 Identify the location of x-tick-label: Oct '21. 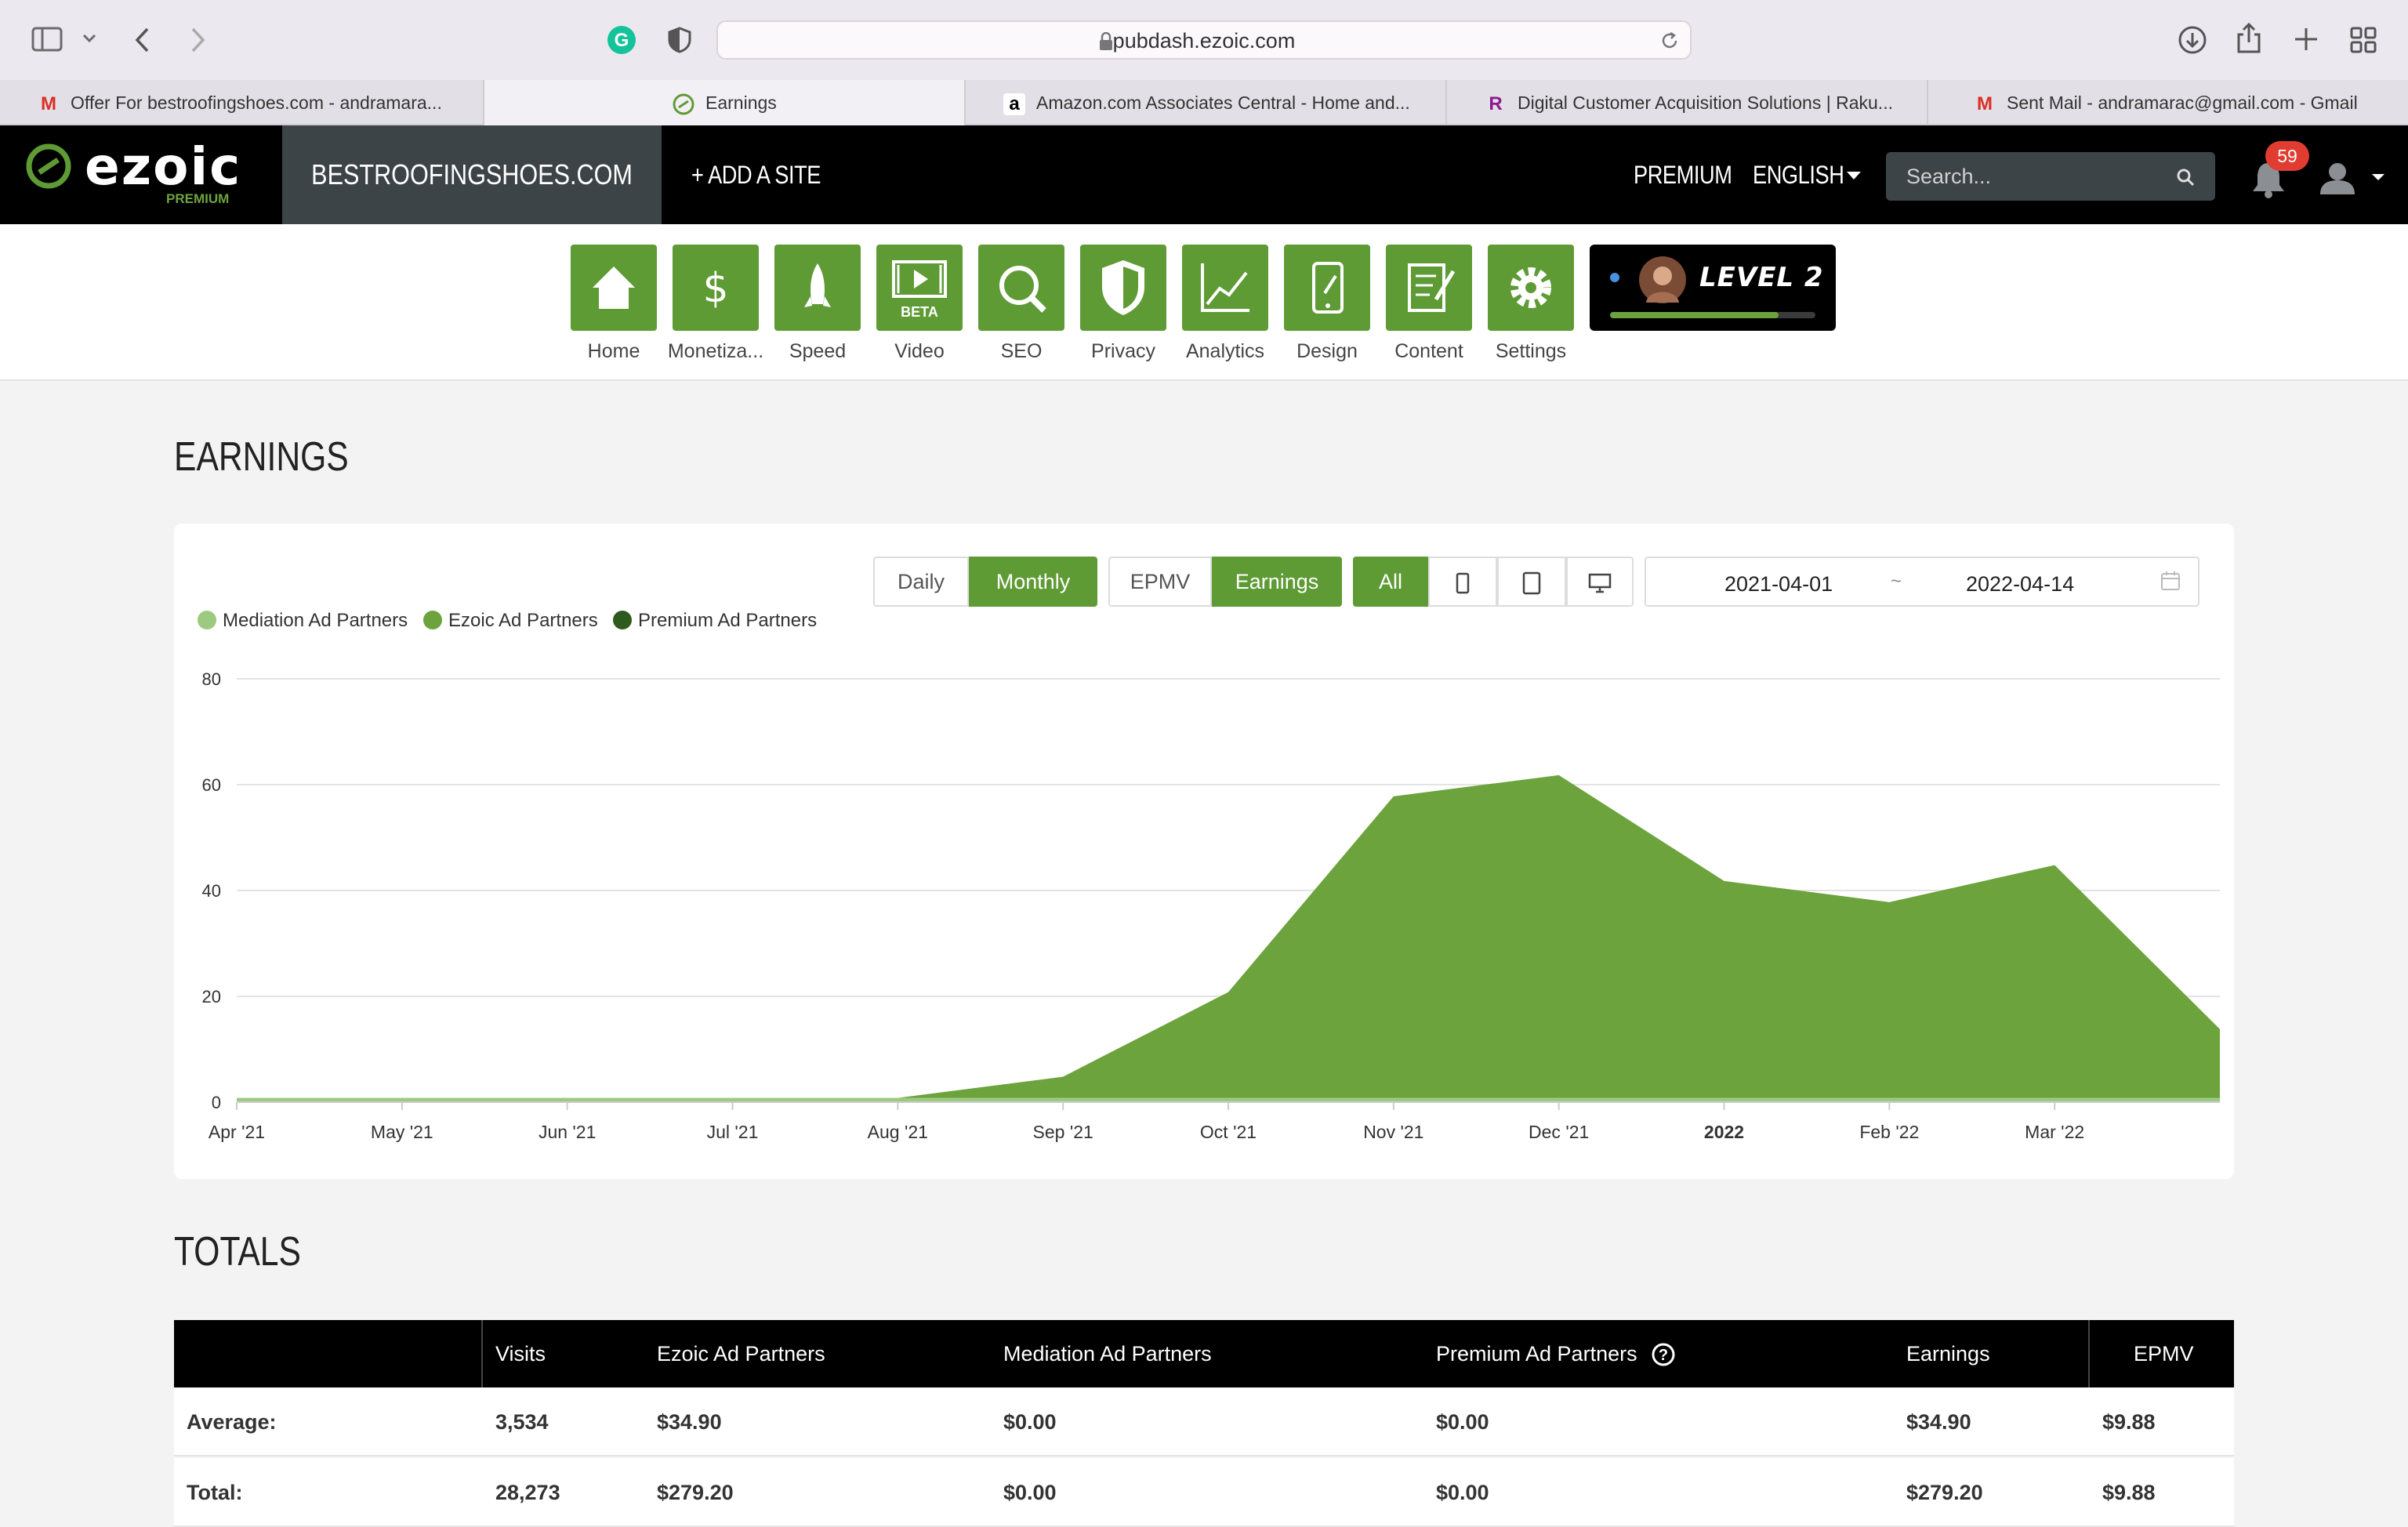
(1228, 1132).